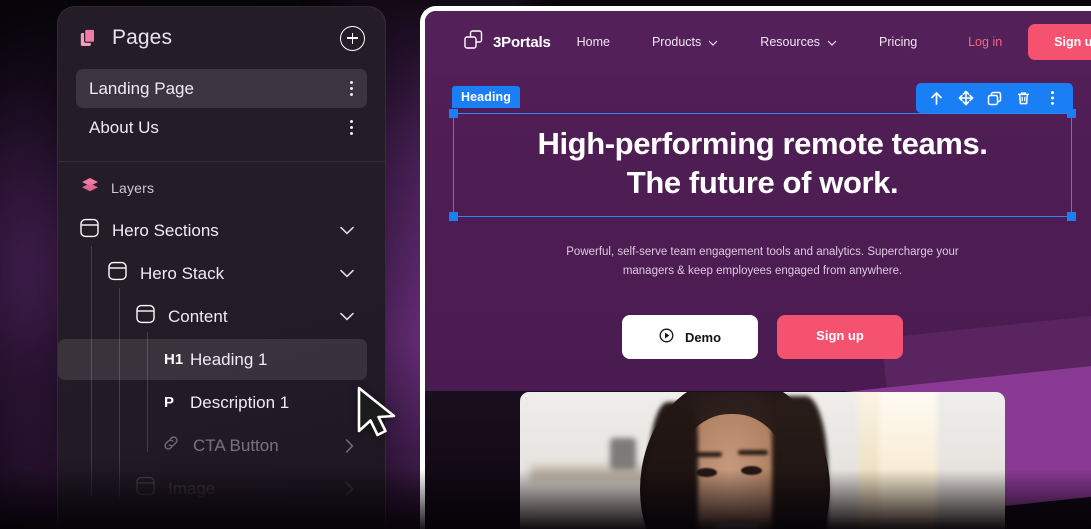  What do you see at coordinates (229, 359) in the screenshot?
I see `layer-label: Heading 1` at bounding box center [229, 359].